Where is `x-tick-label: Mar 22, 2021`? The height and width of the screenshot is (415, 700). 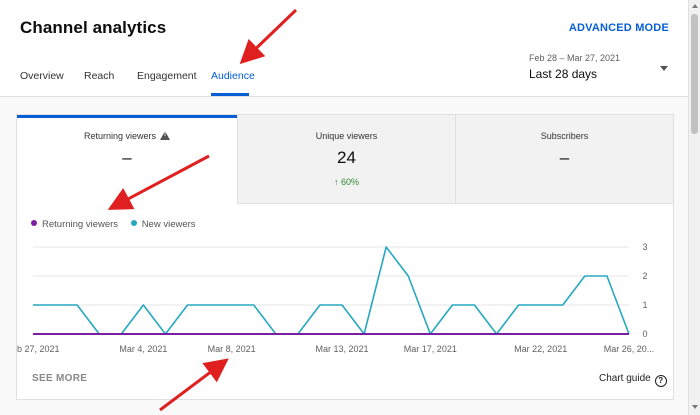 x-tick-label: Mar 22, 2021 is located at coordinates (540, 349).